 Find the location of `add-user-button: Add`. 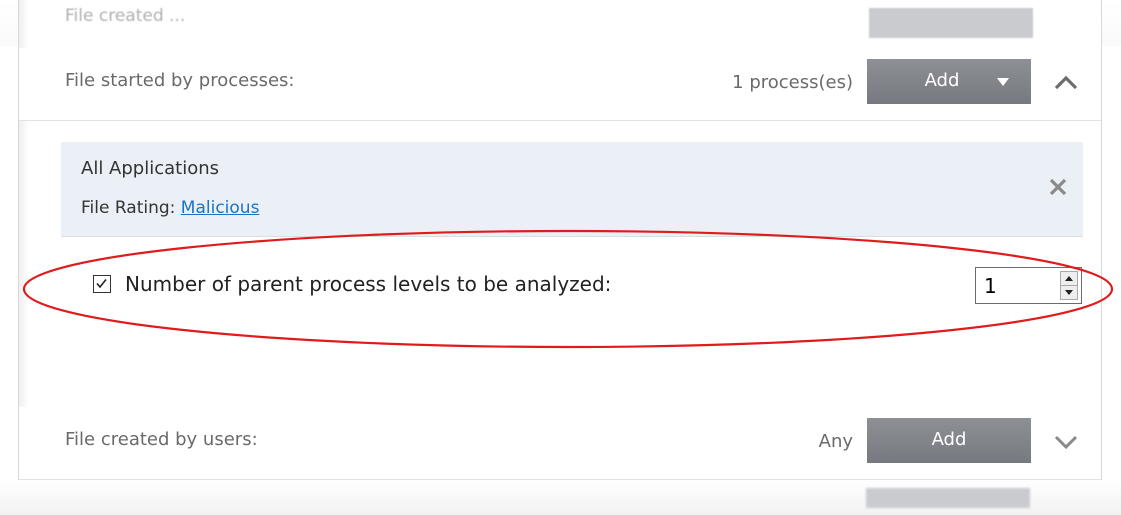

add-user-button: Add is located at coordinates (949, 440).